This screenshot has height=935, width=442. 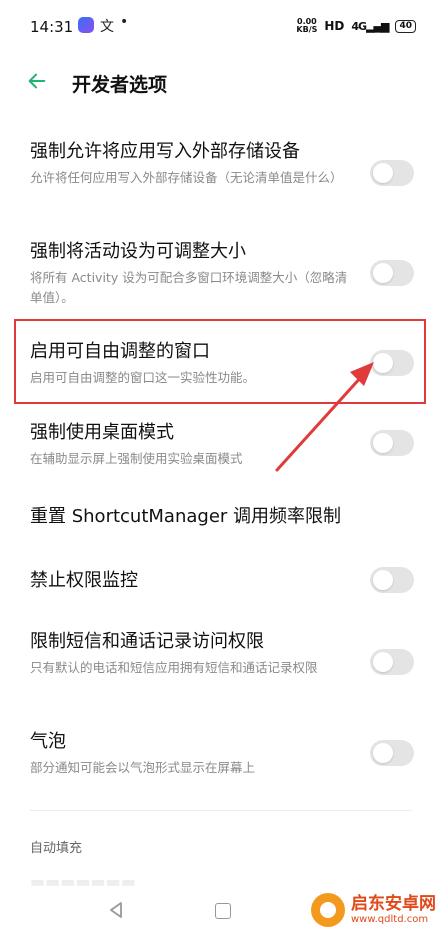 I want to click on setting-reset-shortcutmanager: 重置 ShortcutManager 调用频率限制, so click(x=225, y=517).